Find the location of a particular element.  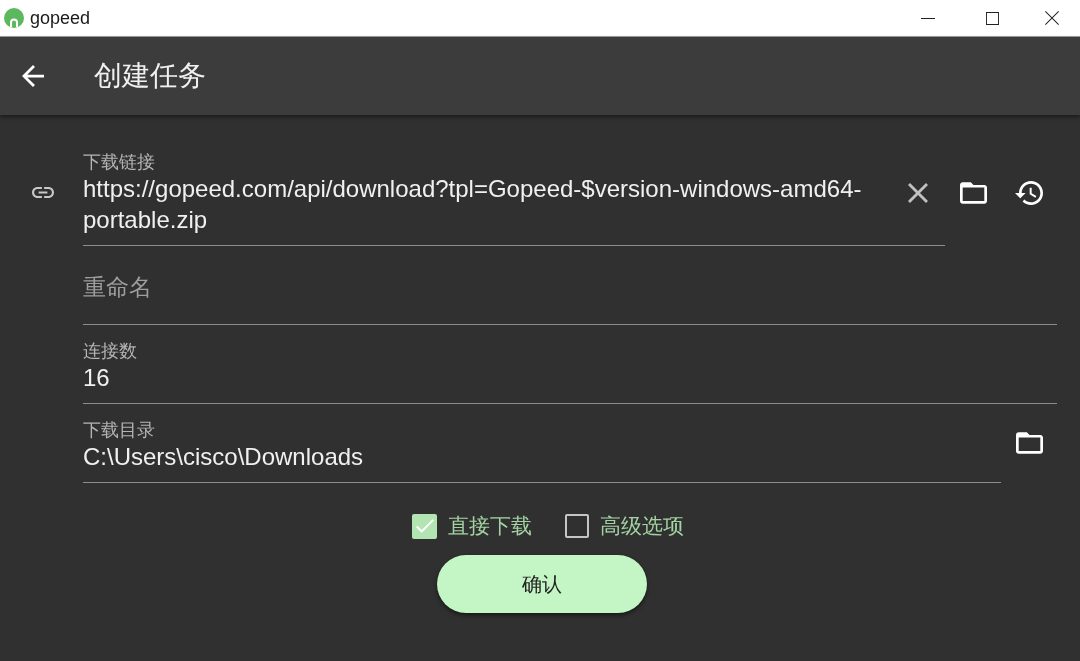

arrow-left-icon is located at coordinates (33, 76).